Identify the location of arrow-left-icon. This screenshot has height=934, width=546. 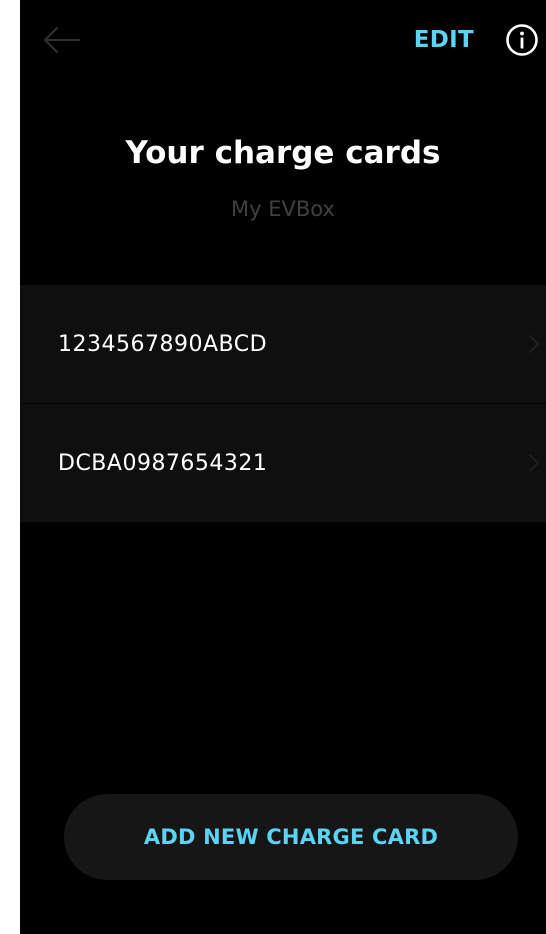
(62, 40).